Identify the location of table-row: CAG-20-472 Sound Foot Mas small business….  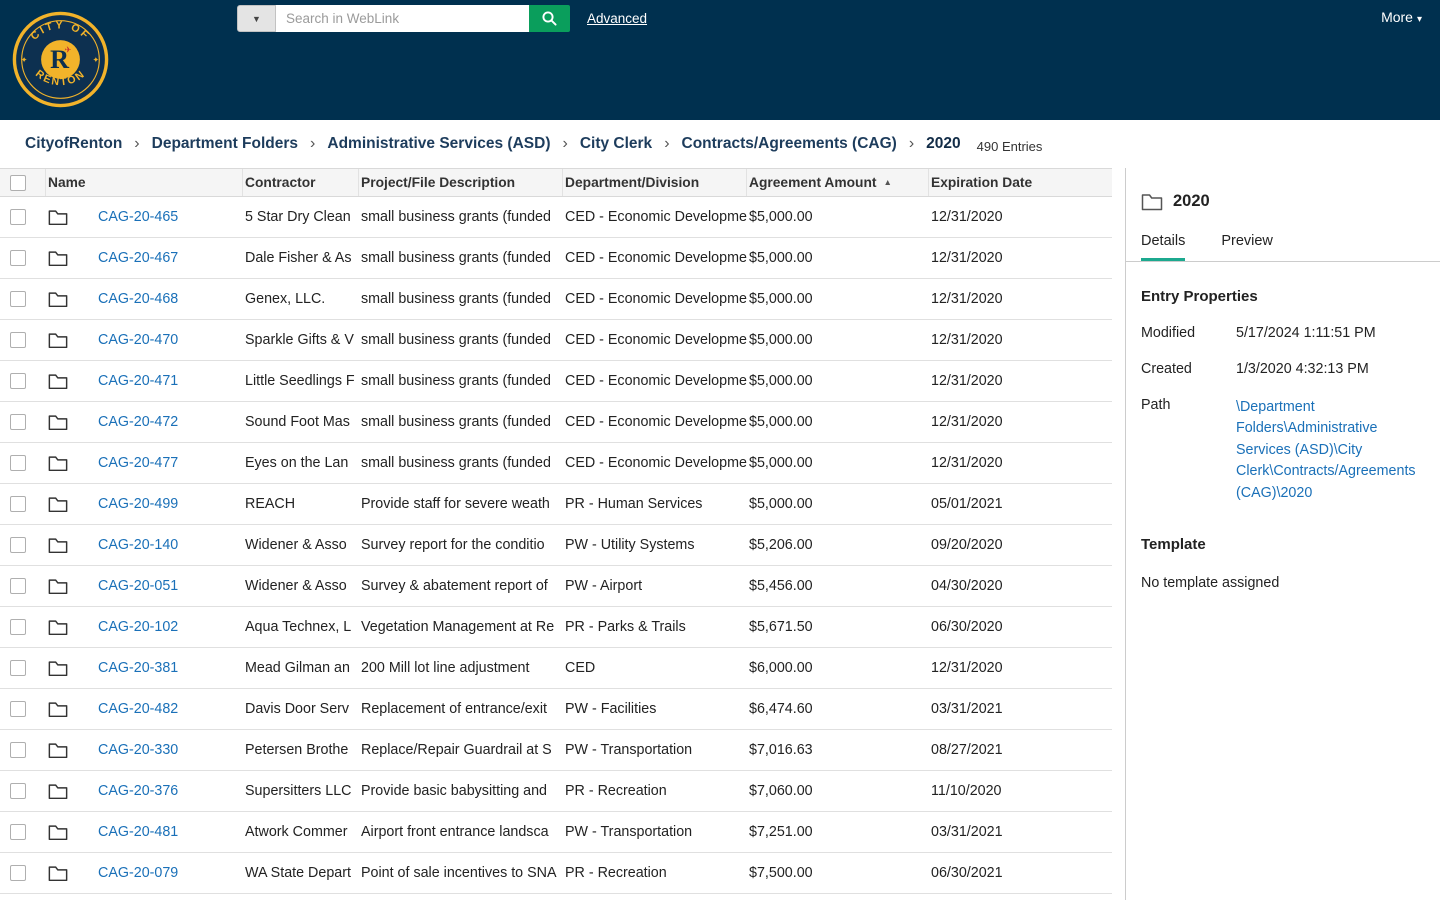
(556, 422).